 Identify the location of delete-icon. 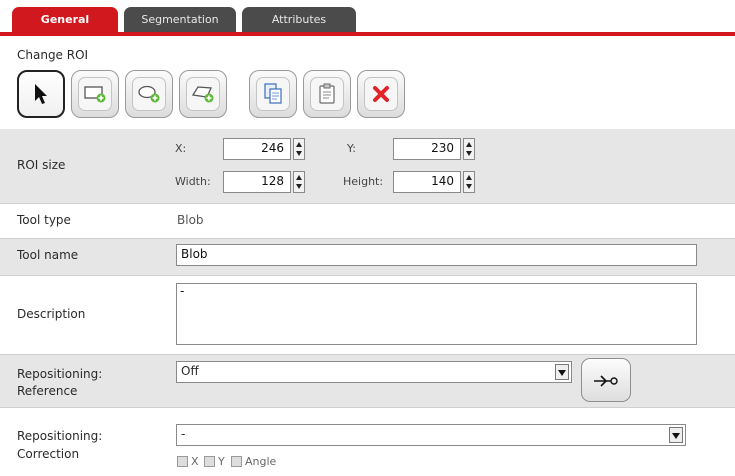
(381, 94).